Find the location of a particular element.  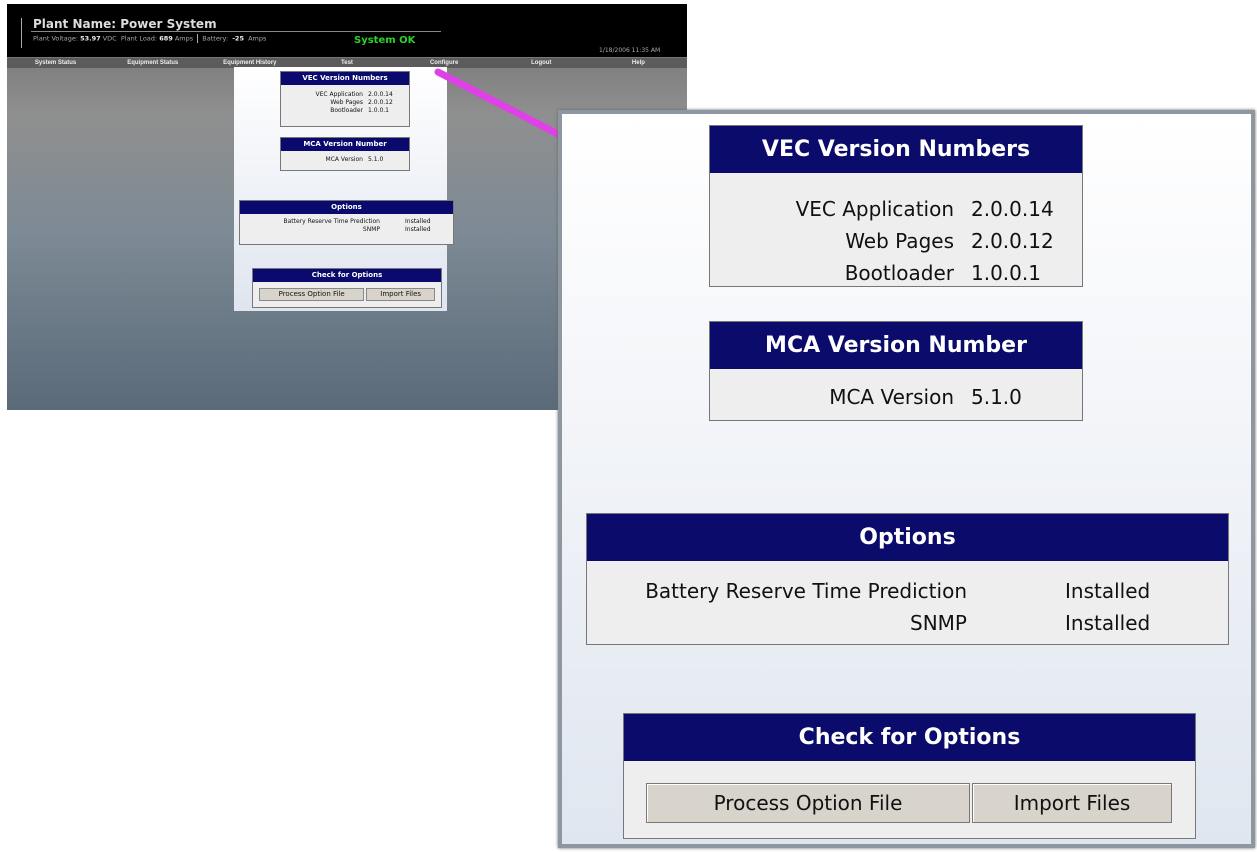

bootloader-value: 1.0.0.1 is located at coordinates (1006, 273).